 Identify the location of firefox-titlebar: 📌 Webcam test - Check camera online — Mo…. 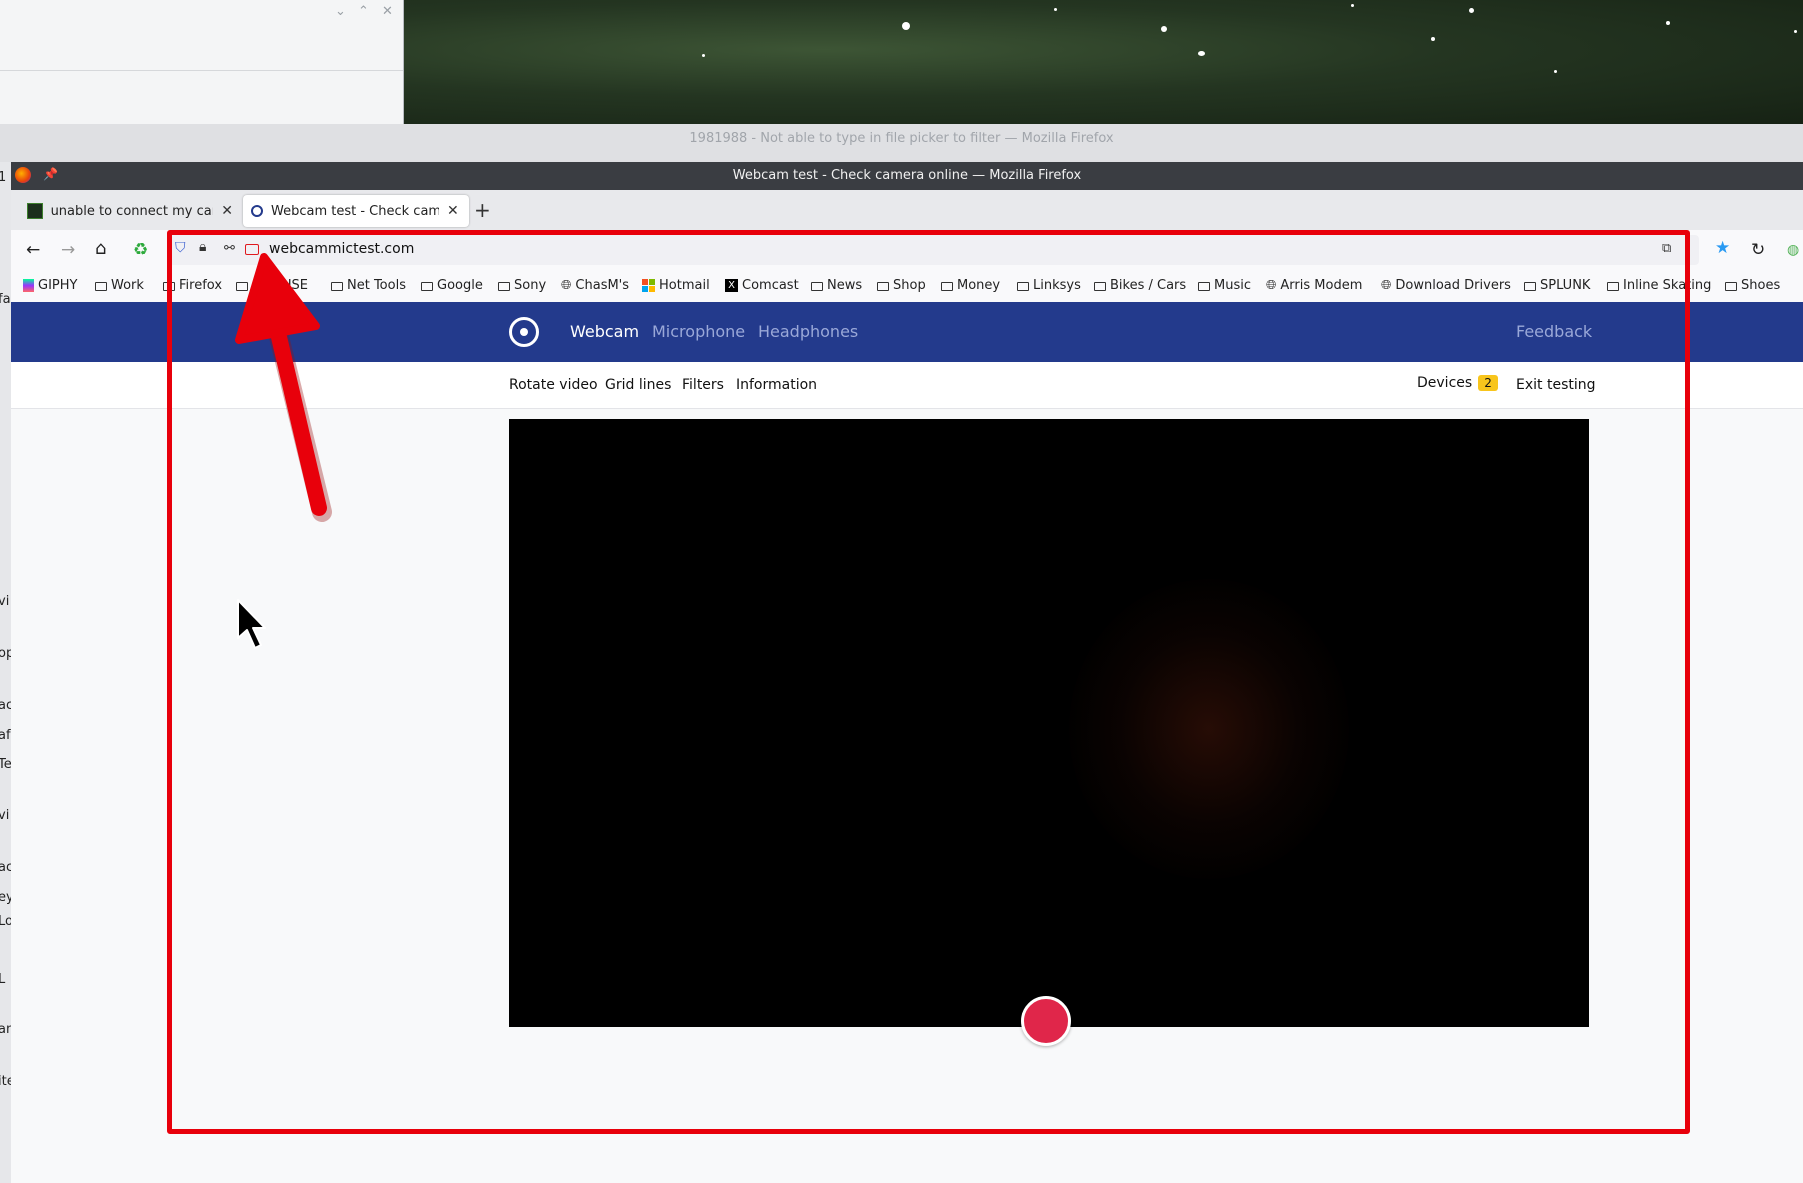
(907, 176).